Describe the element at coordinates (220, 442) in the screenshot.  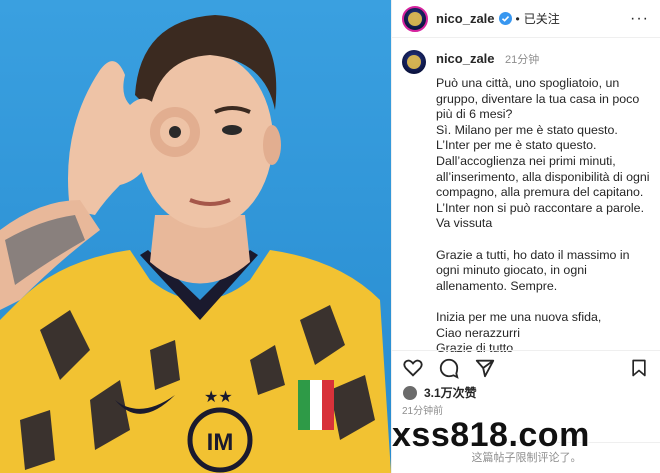
I see `svg-text: IM` at that location.